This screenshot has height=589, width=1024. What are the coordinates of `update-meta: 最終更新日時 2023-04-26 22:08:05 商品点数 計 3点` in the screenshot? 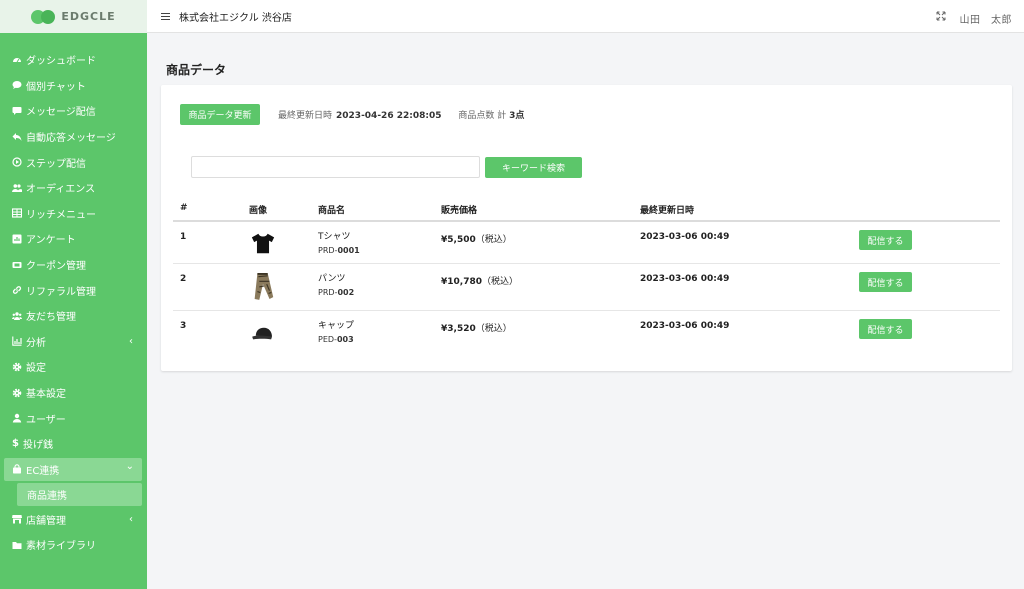 It's located at (401, 114).